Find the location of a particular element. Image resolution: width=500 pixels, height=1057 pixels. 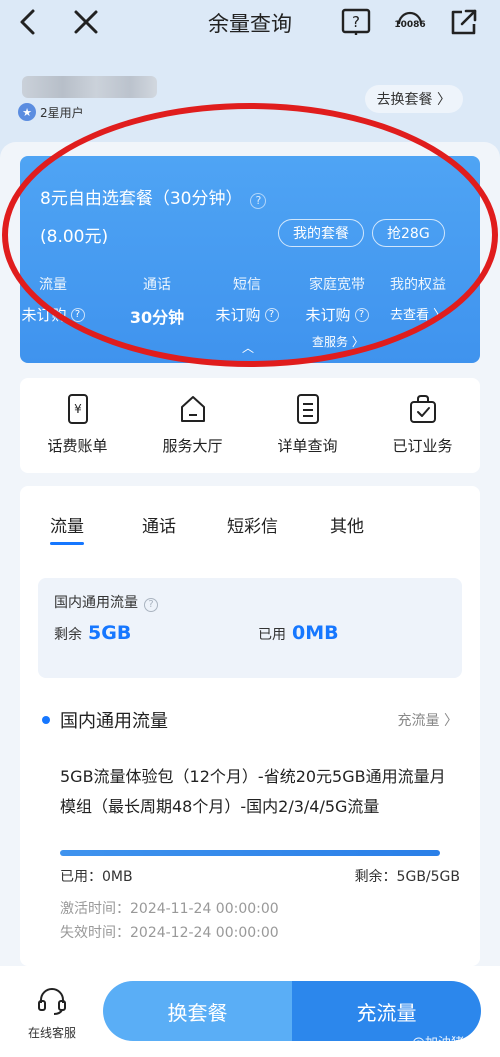

stat-calls-label: 通话 is located at coordinates (157, 285).